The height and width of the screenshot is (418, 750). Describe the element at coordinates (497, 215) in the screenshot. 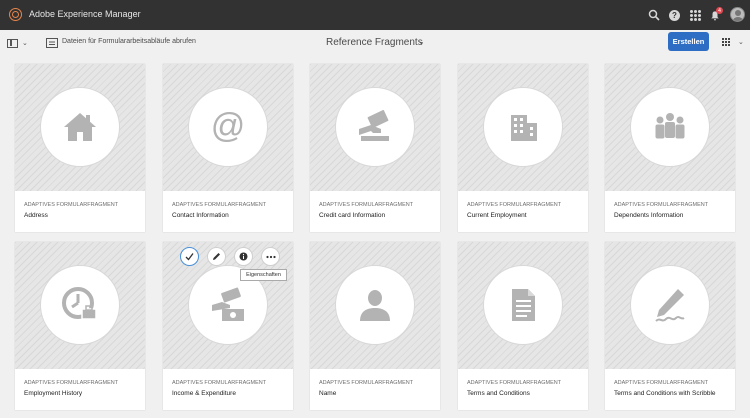

I see `card-title: Current Employment` at that location.